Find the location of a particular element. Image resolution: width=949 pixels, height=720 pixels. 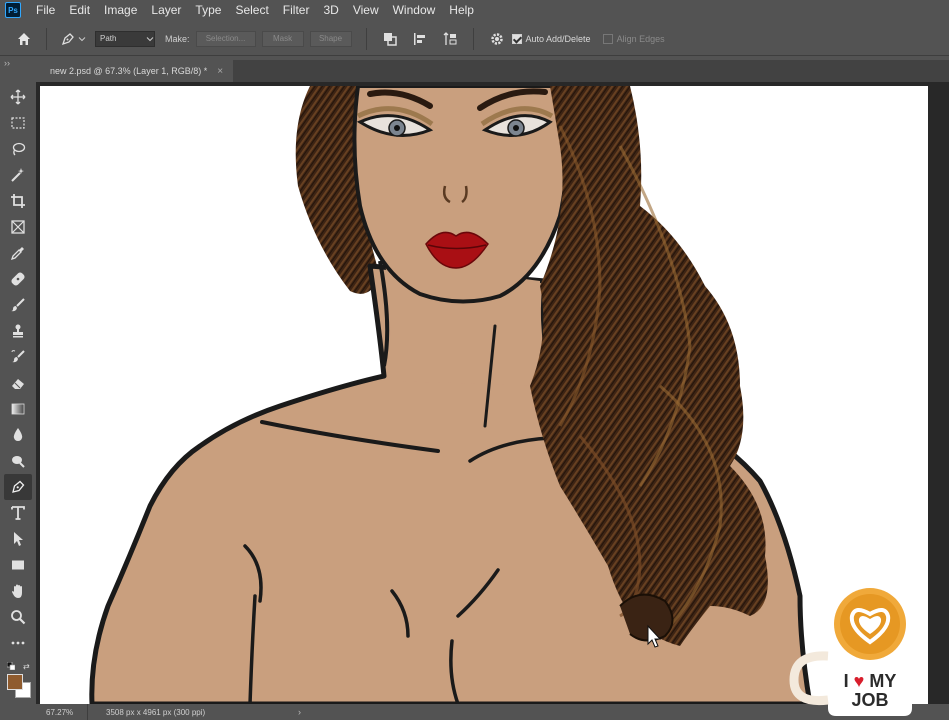

zoom-level: 67.27% is located at coordinates (62, 712).